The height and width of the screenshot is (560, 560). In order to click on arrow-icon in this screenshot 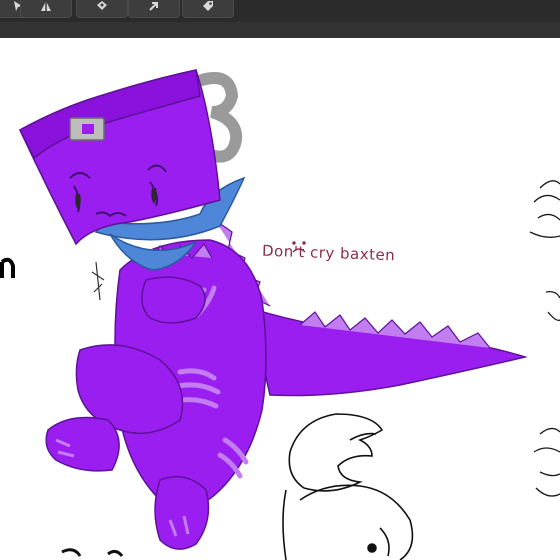, I will do `click(153, 6)`.